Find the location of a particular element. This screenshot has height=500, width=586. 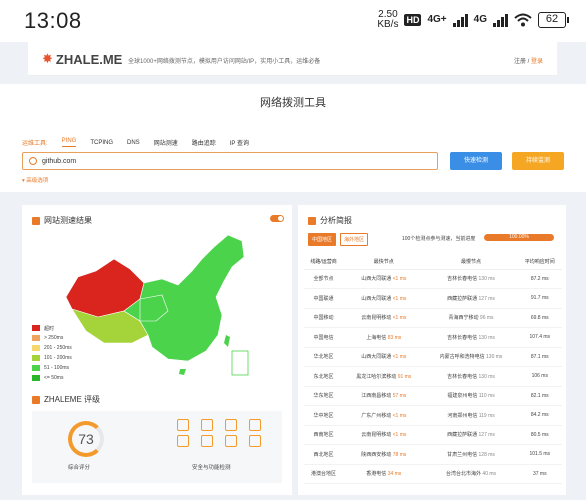

cell-line: 华北地区 is located at coordinates (324, 357).